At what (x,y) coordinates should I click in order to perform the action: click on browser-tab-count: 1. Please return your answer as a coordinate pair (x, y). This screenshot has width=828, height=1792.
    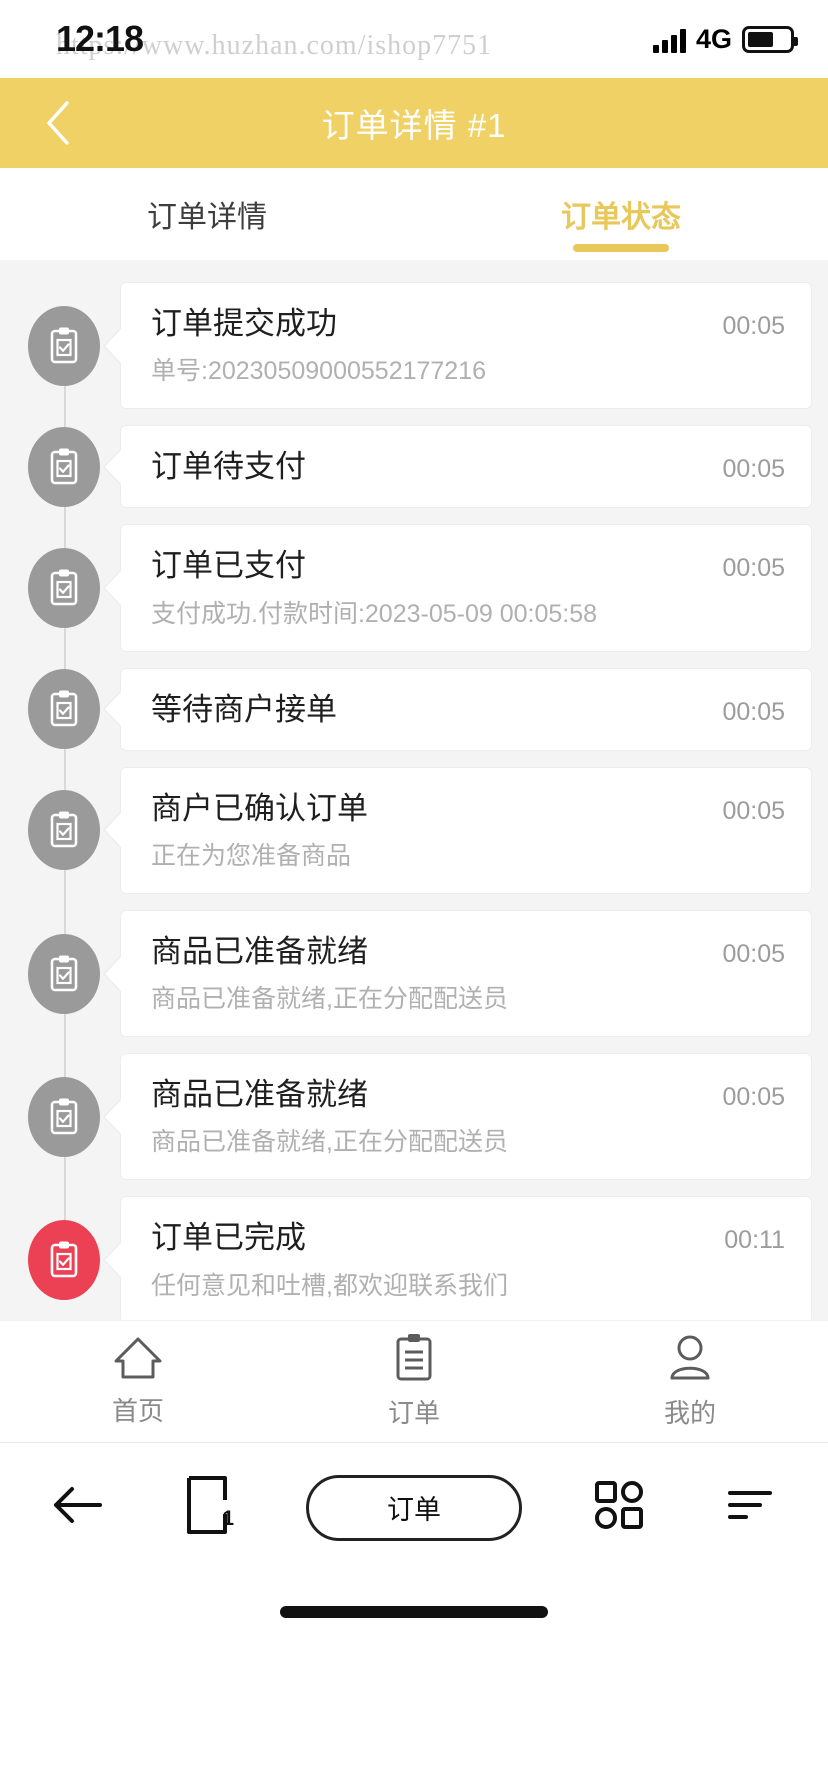
    Looking at the image, I should click on (228, 1518).